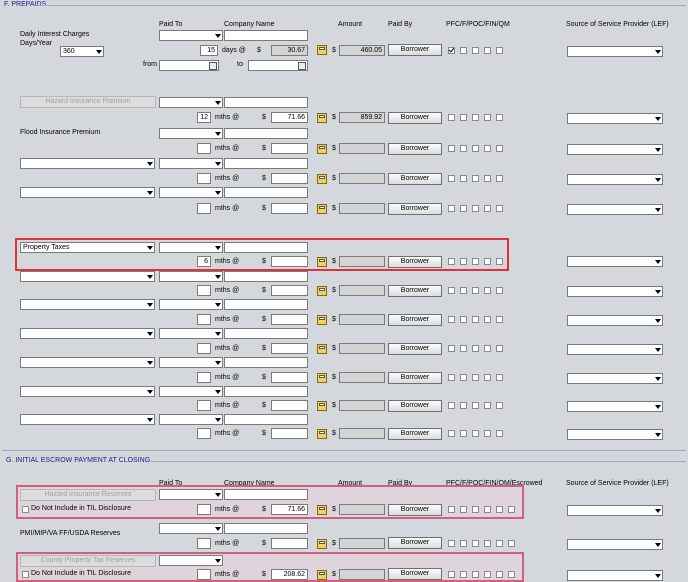 The height and width of the screenshot is (582, 688). What do you see at coordinates (204, 543) in the screenshot?
I see `pmi-months-input` at bounding box center [204, 543].